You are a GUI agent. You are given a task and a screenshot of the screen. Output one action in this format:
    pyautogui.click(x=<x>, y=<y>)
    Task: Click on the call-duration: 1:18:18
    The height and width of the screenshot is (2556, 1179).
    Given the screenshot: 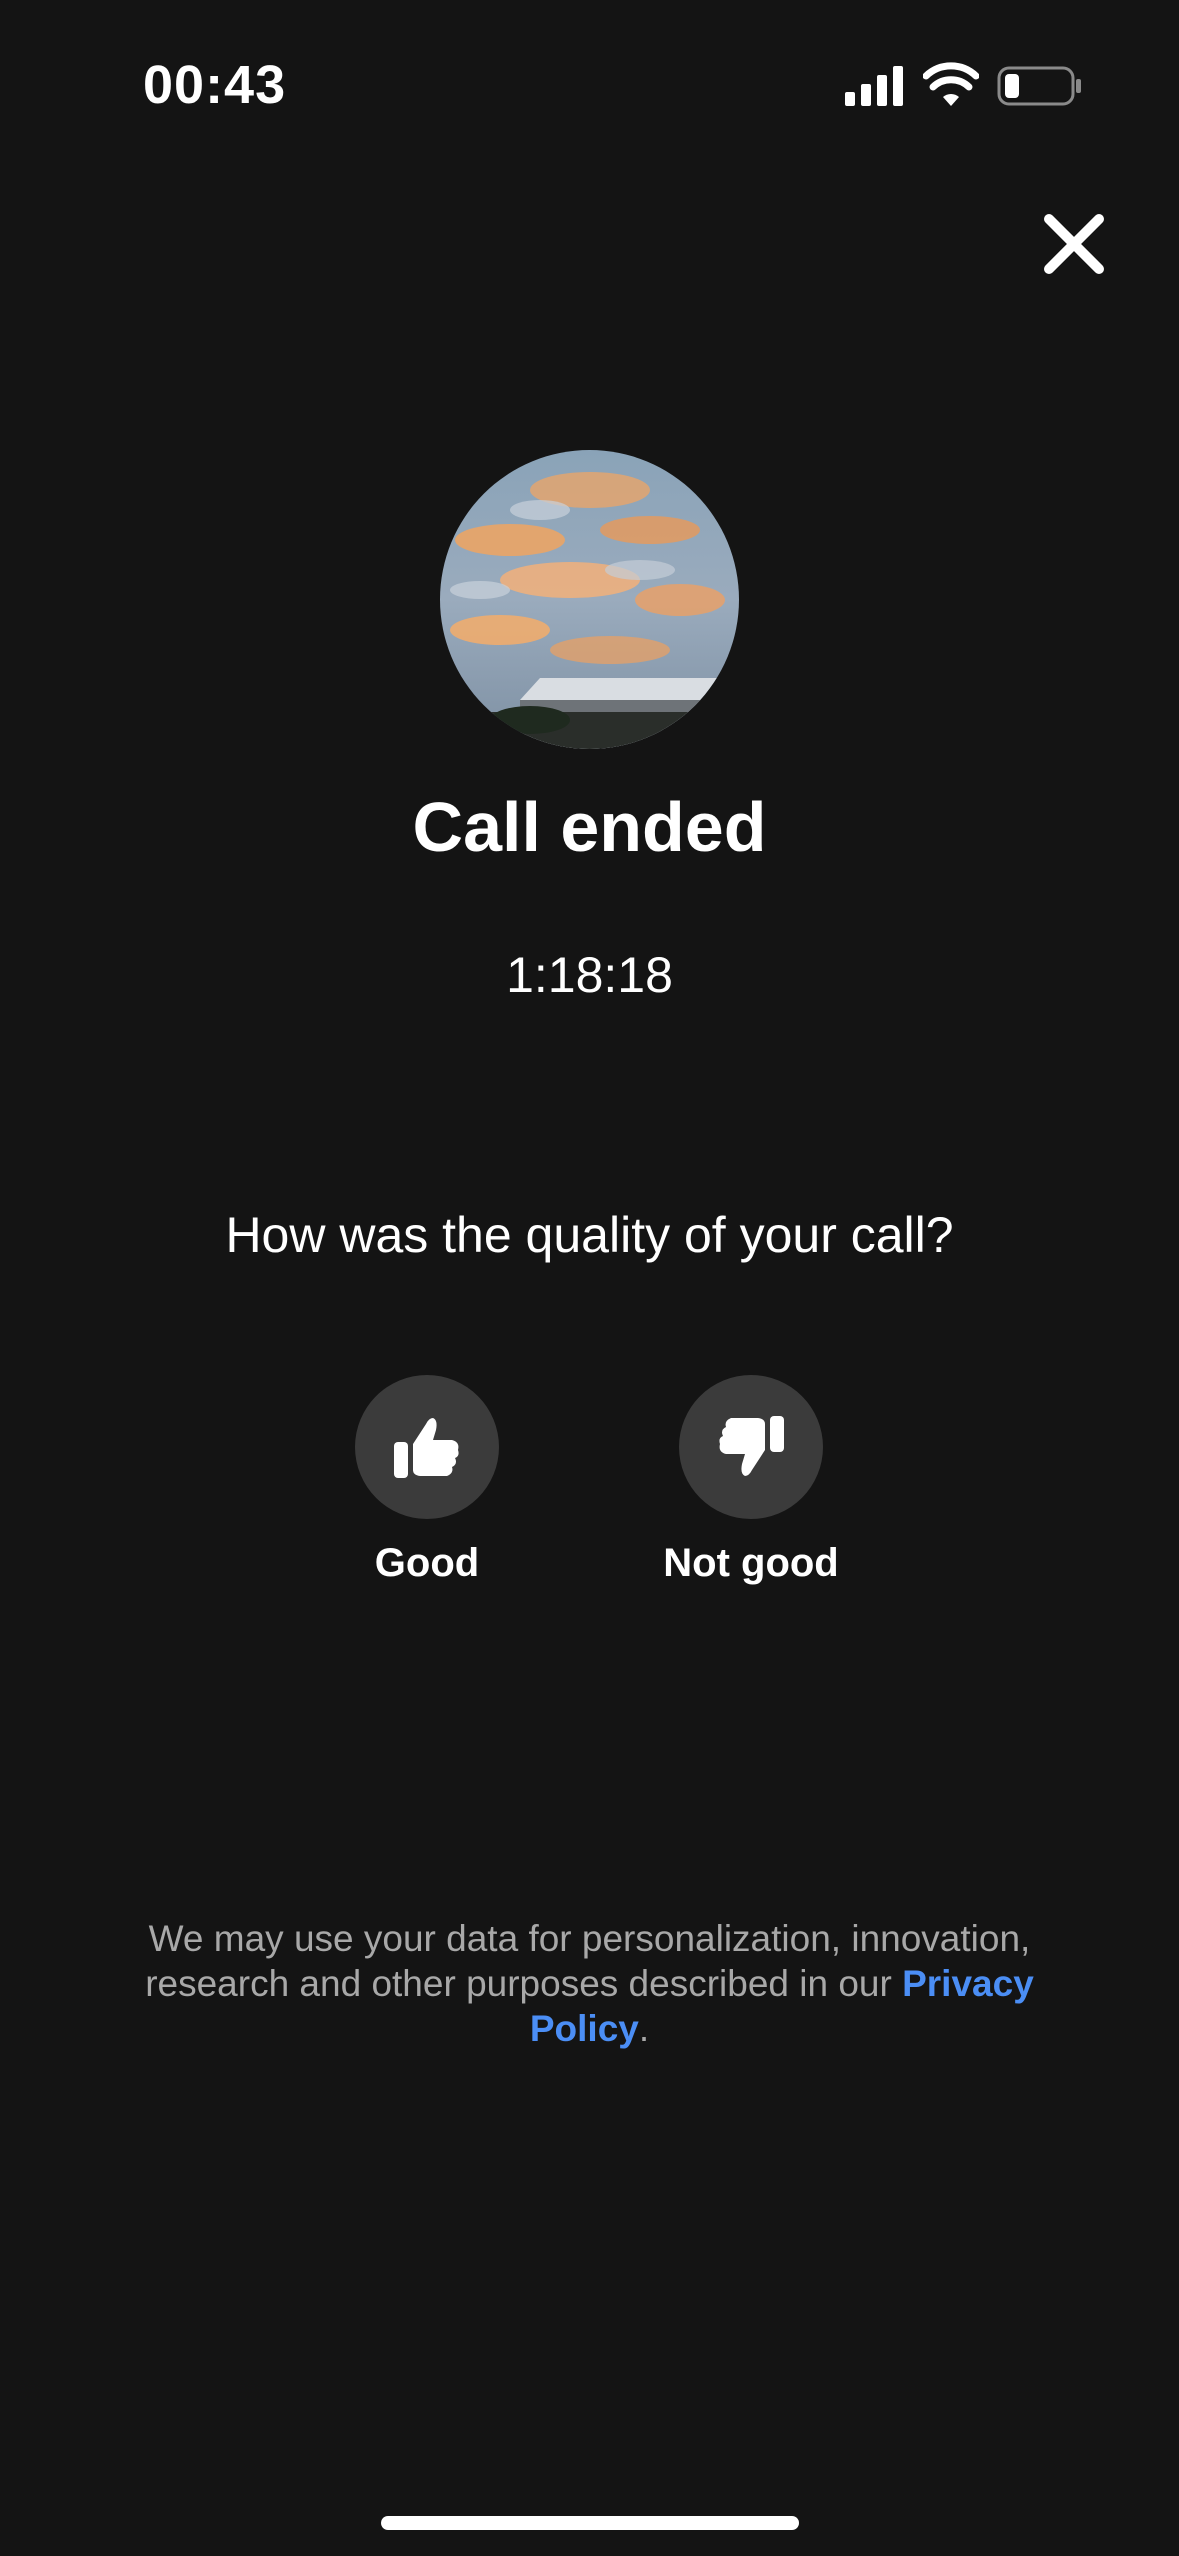 What is the action you would take?
    pyautogui.click(x=589, y=975)
    